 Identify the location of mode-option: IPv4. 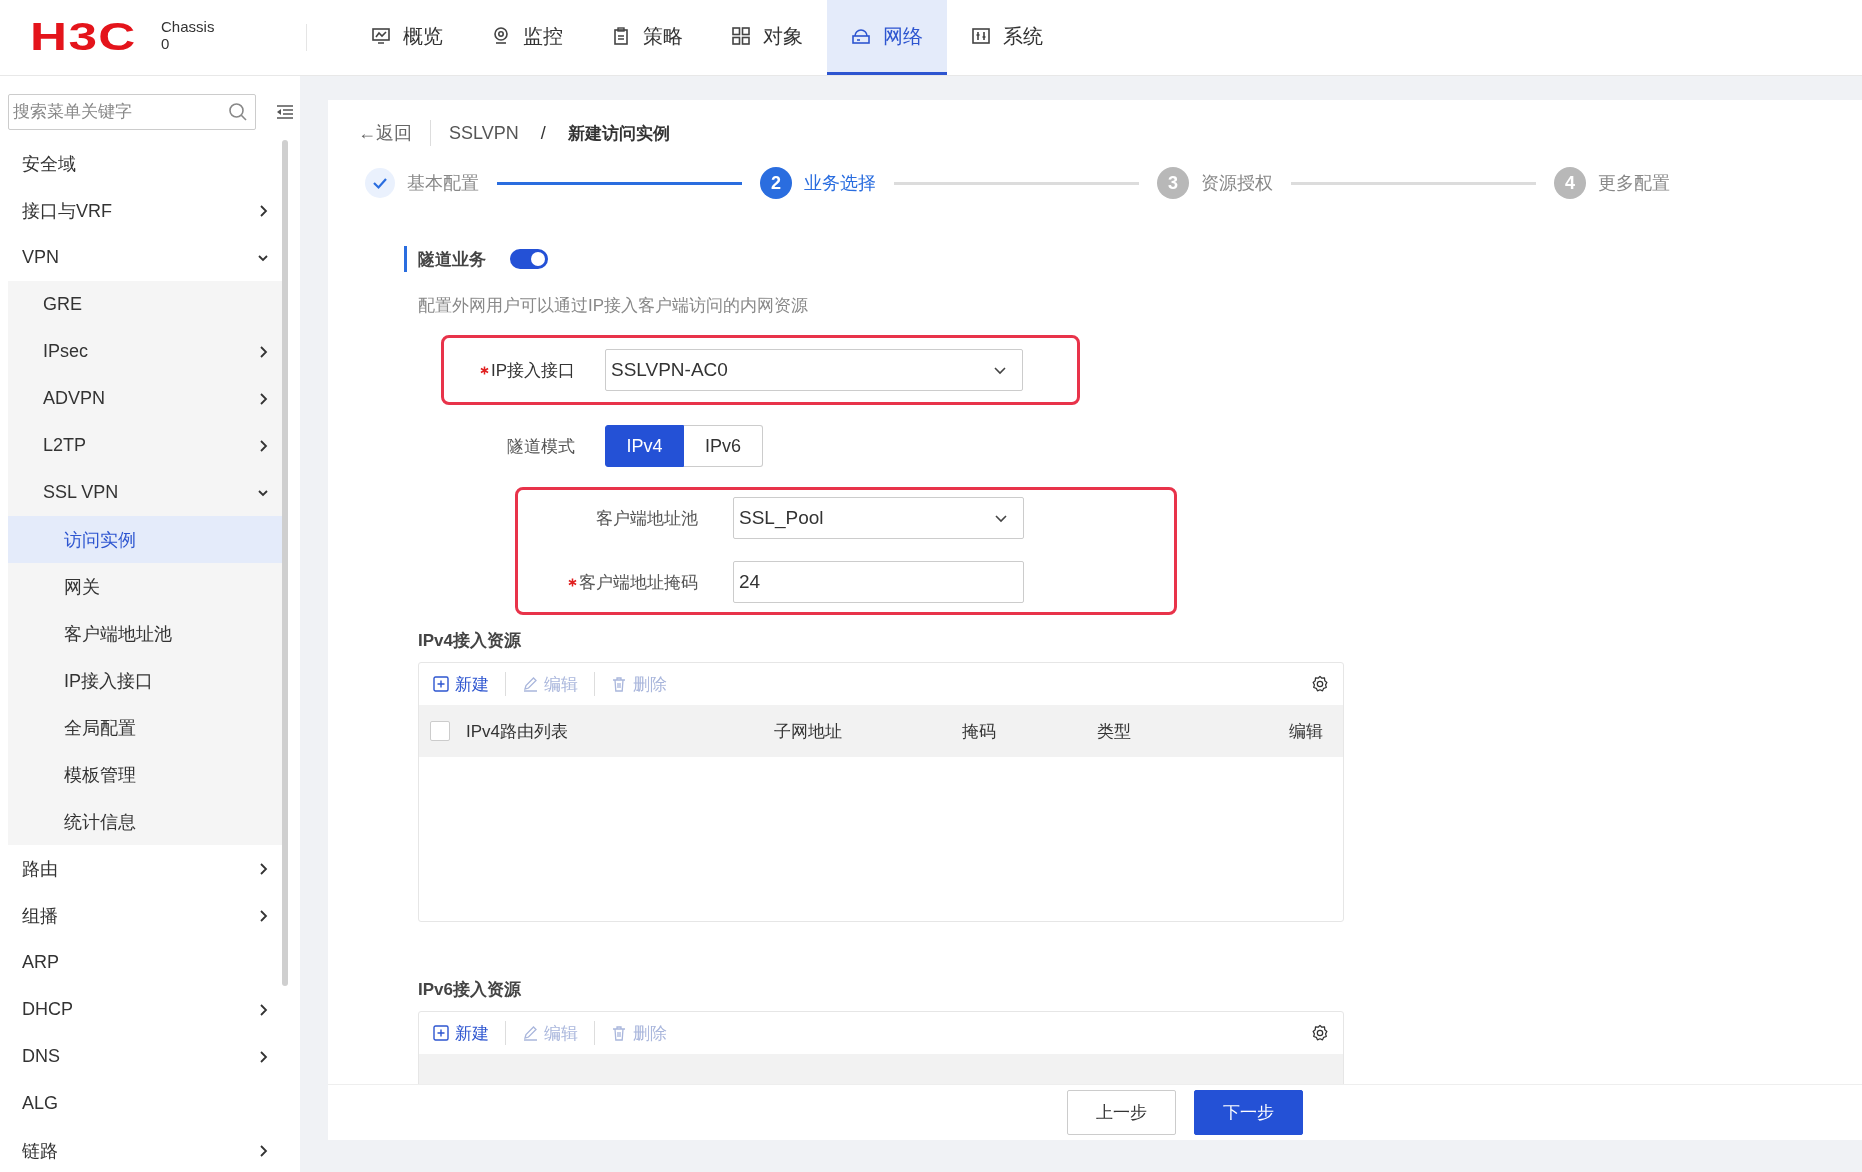
(644, 446).